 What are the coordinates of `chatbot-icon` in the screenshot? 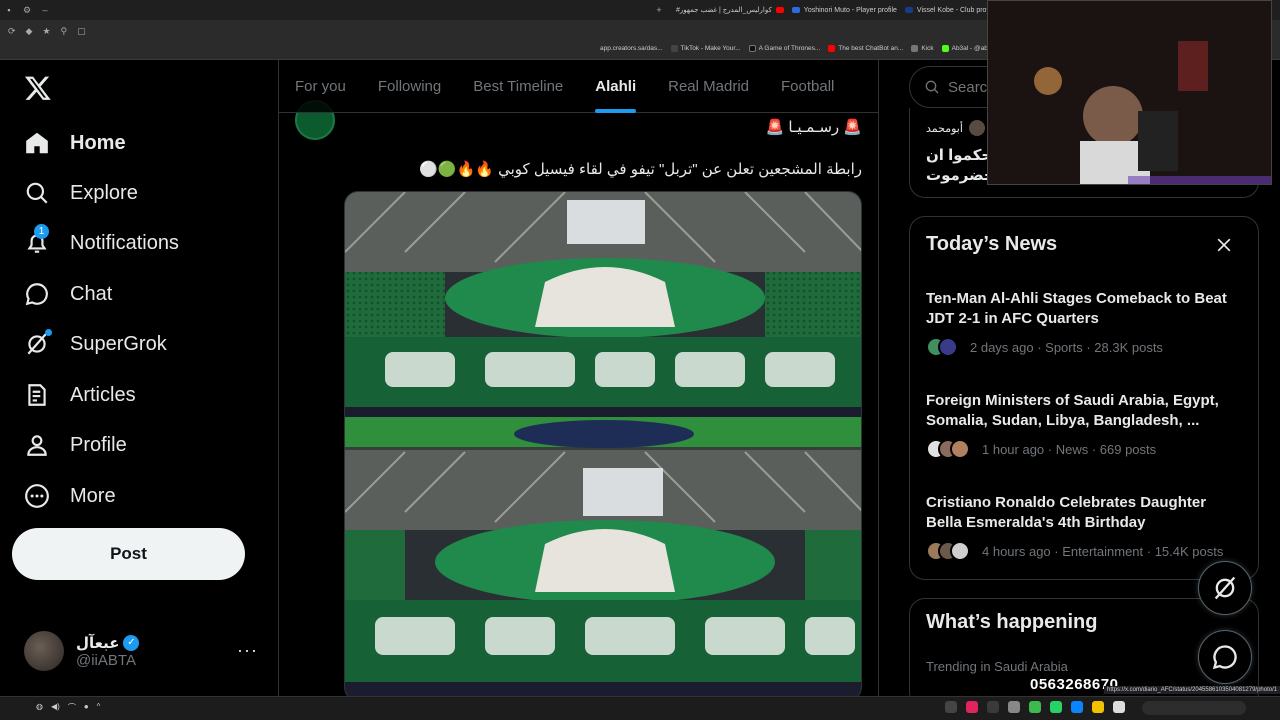 It's located at (915, 48).